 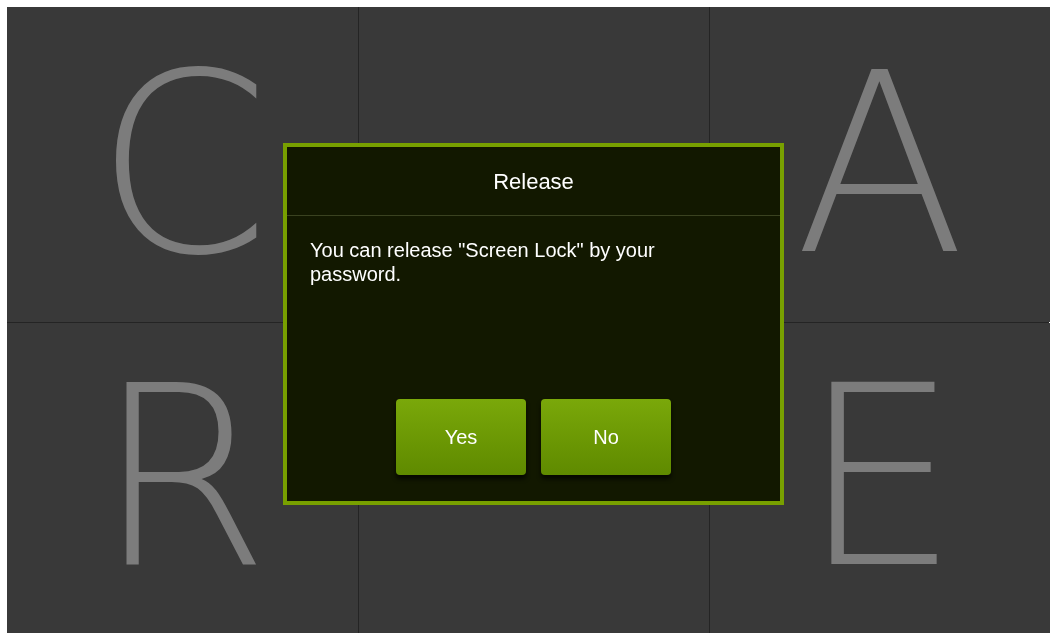 What do you see at coordinates (182, 164) in the screenshot?
I see `tile-letter: C` at bounding box center [182, 164].